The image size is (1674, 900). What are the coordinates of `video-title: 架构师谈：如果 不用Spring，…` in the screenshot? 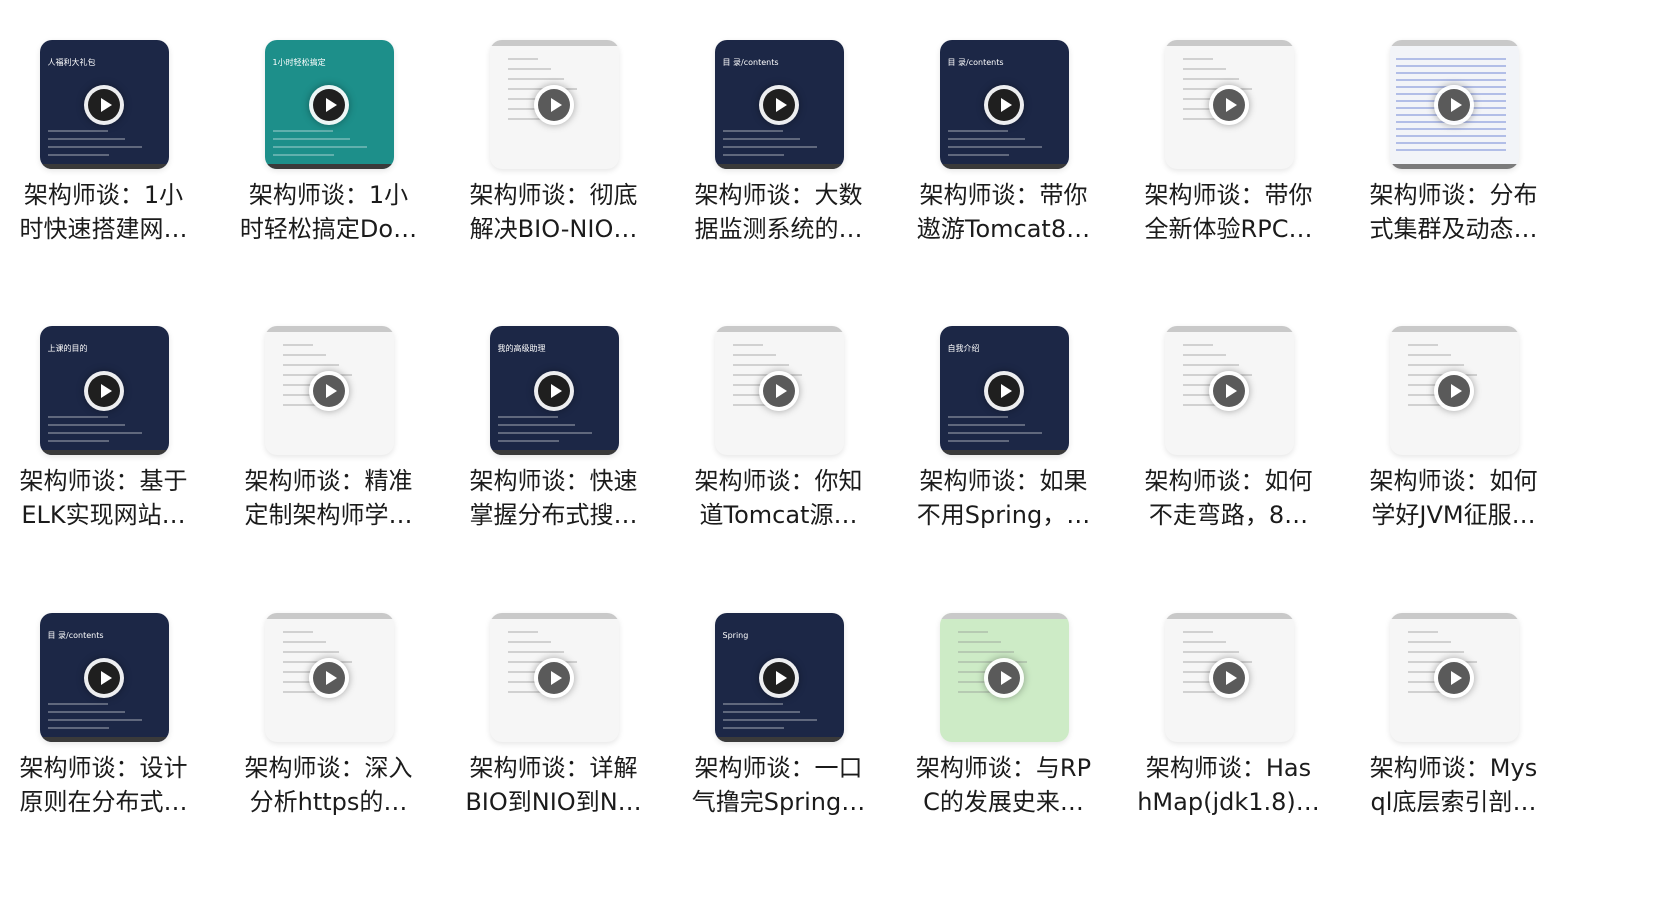 It's located at (1003, 498).